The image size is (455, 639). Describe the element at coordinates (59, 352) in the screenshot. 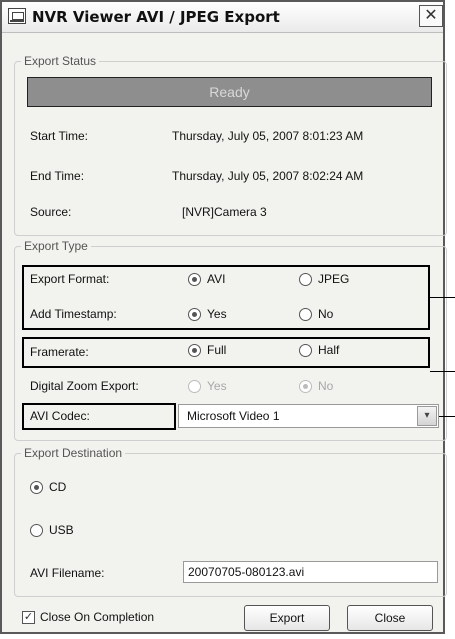

I see `framerate-label: Framerate:` at that location.